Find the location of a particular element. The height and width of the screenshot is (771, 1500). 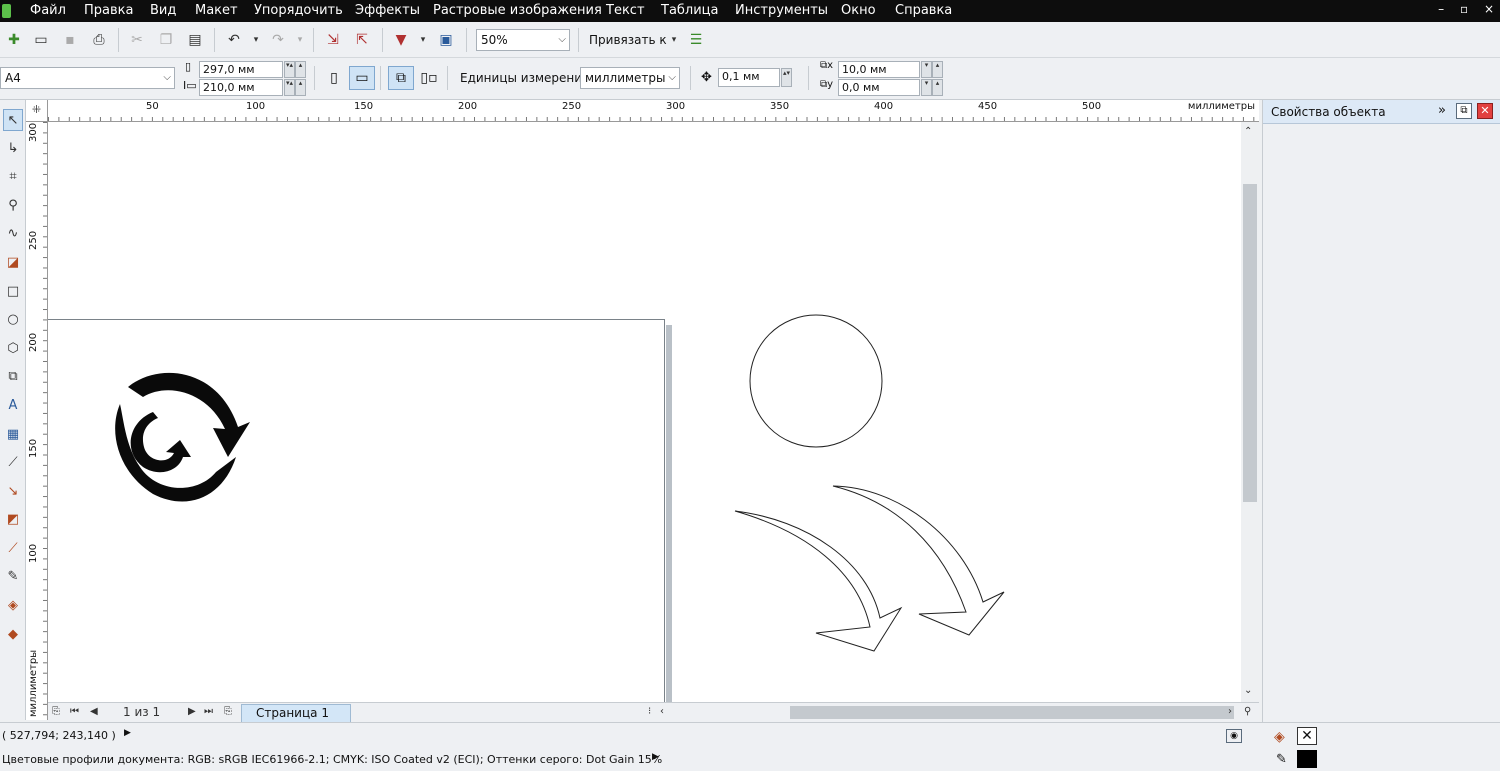

menu-window: Окно is located at coordinates (858, 10).